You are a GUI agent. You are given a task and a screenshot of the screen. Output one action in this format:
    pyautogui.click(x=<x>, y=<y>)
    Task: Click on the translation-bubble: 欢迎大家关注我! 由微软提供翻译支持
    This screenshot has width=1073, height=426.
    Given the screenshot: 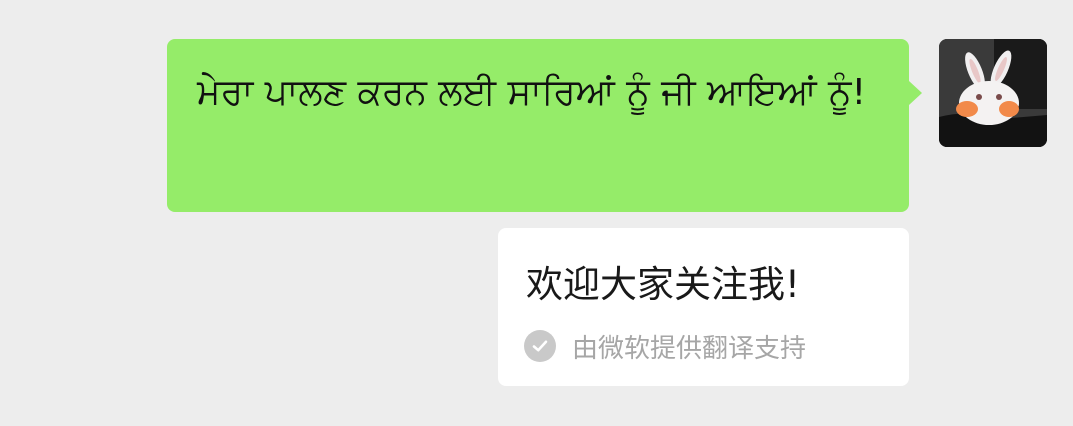 What is the action you would take?
    pyautogui.click(x=703, y=307)
    